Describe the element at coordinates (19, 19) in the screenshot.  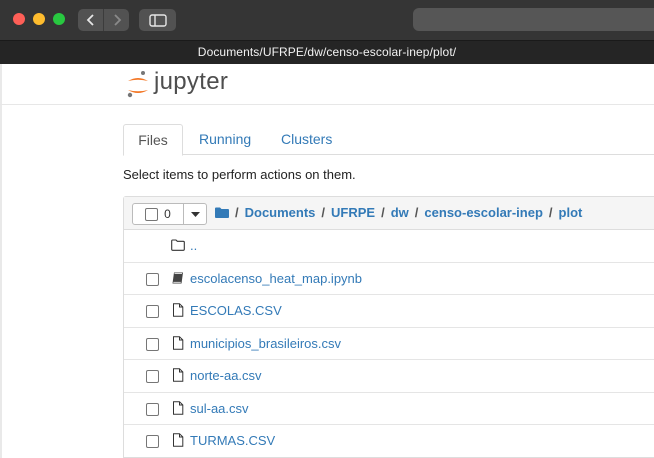
I see `close-window-button` at that location.